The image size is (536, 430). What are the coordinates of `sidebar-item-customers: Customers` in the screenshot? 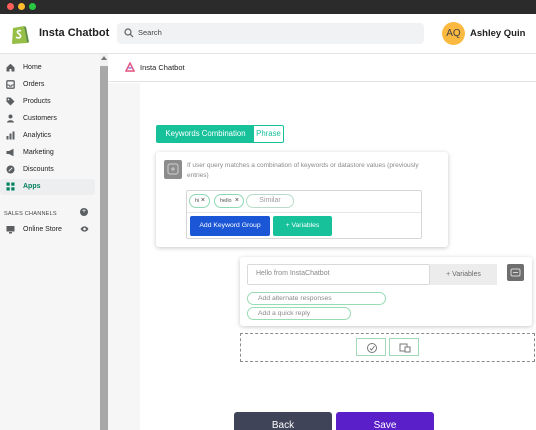 It's located at (47, 119).